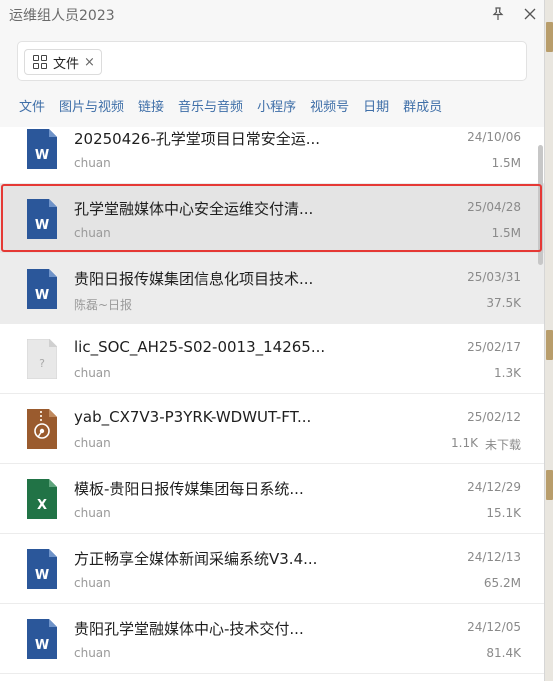  What do you see at coordinates (503, 303) in the screenshot?
I see `file-size: 37.5K` at bounding box center [503, 303].